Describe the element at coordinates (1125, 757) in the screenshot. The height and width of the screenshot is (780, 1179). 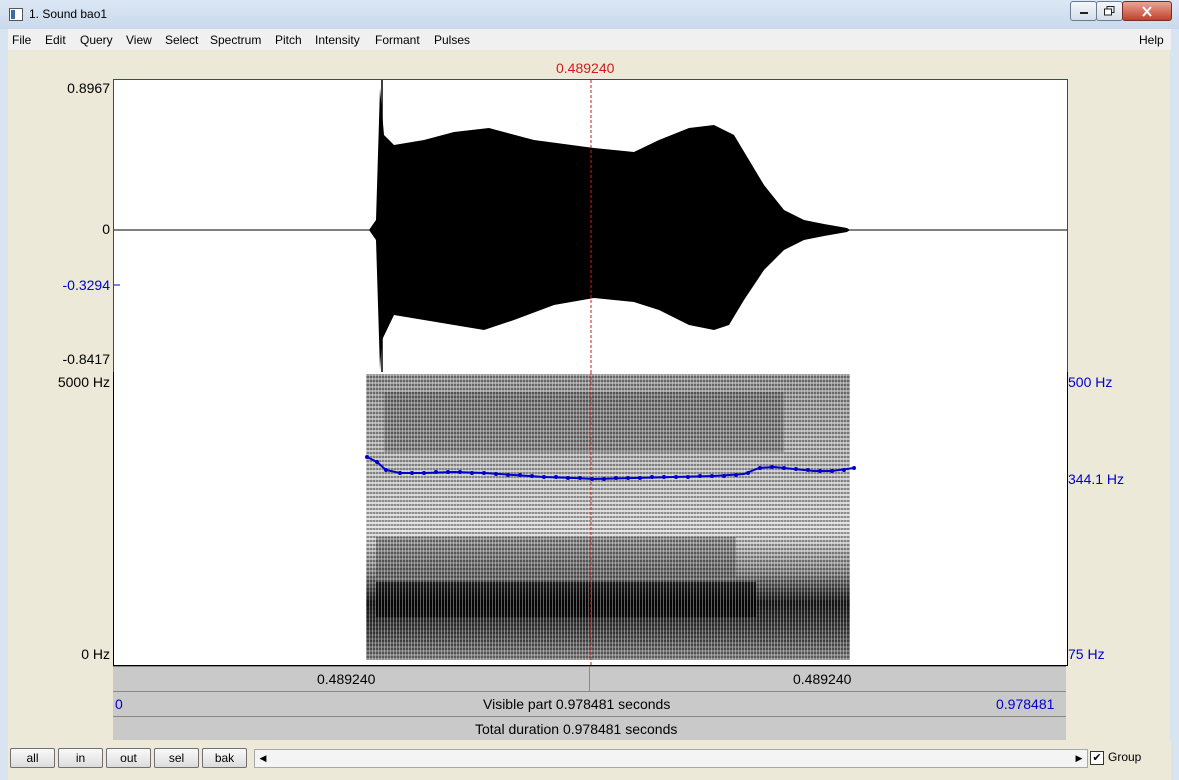
I see `group-label: Group` at that location.